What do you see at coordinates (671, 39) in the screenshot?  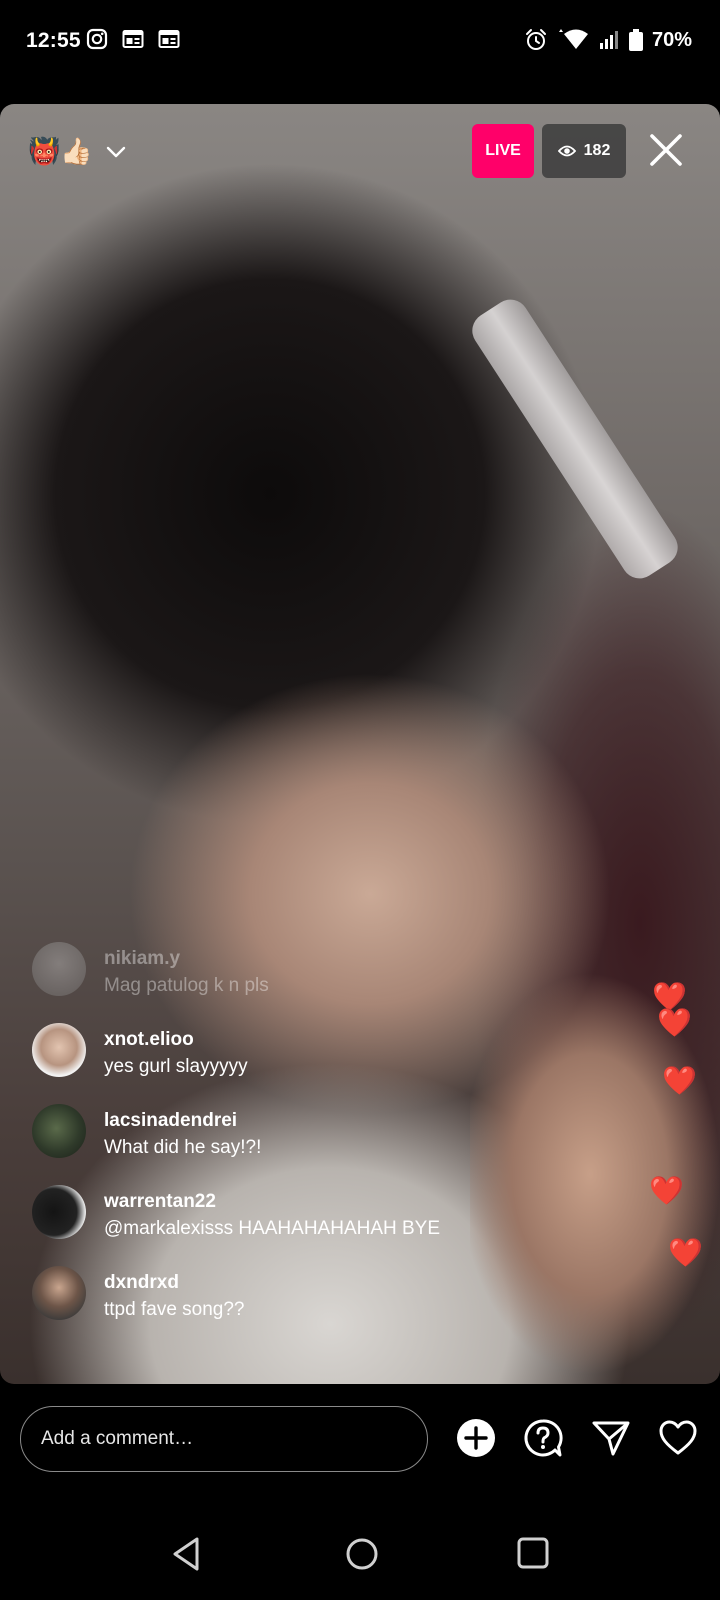 I see `battery-percent: 70%` at bounding box center [671, 39].